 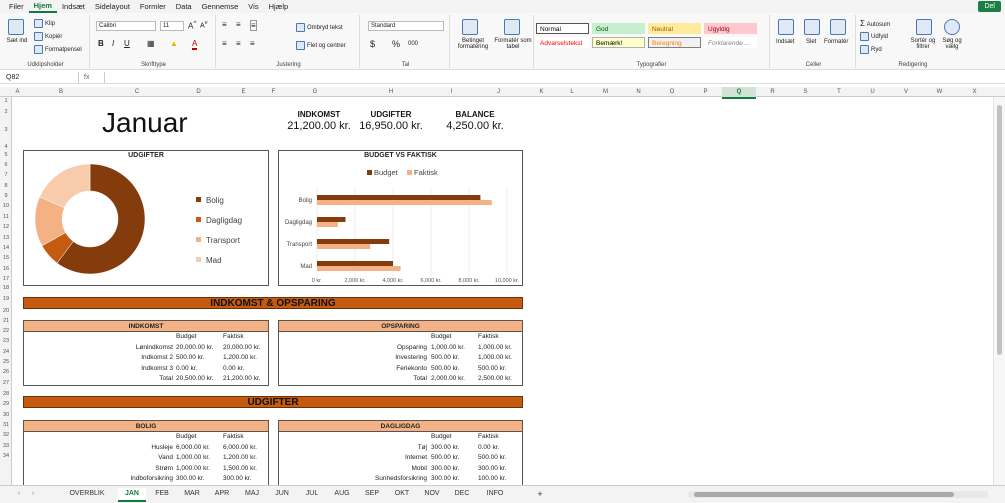 I want to click on currency-button: $, so click(x=372, y=44).